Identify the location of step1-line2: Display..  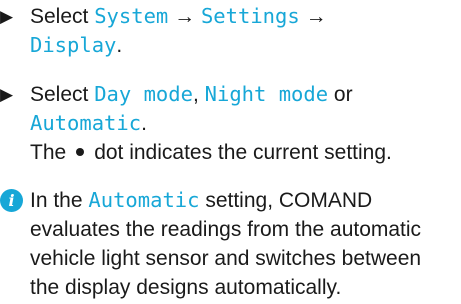
(76, 45).